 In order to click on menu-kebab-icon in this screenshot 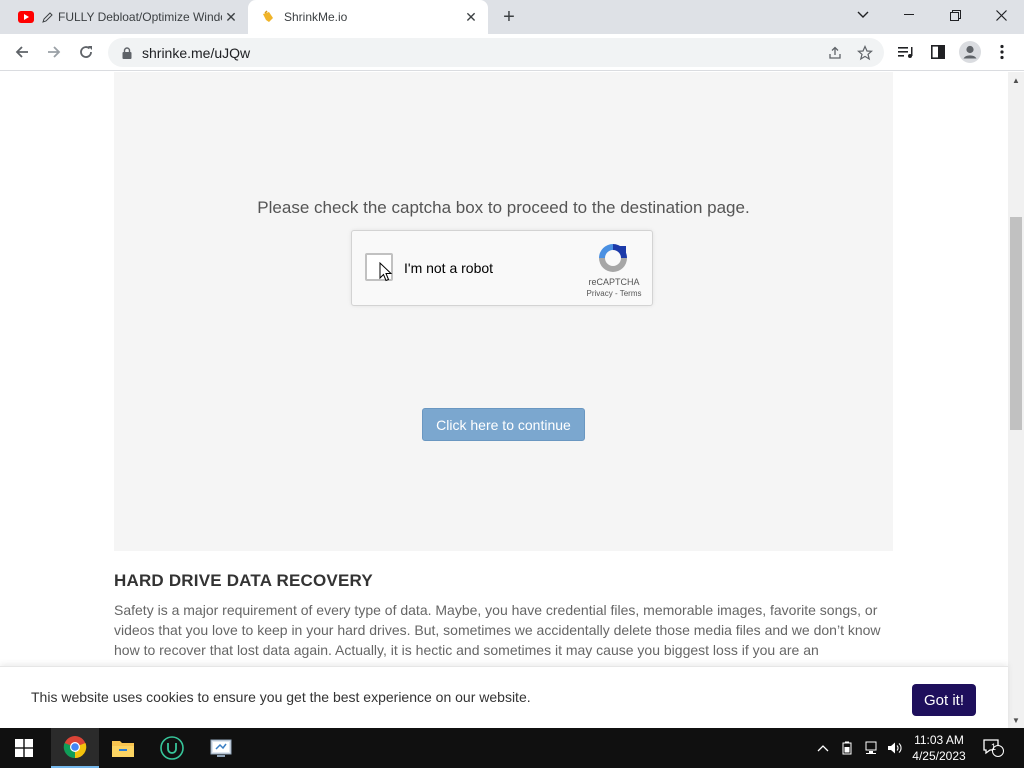, I will do `click(1002, 52)`.